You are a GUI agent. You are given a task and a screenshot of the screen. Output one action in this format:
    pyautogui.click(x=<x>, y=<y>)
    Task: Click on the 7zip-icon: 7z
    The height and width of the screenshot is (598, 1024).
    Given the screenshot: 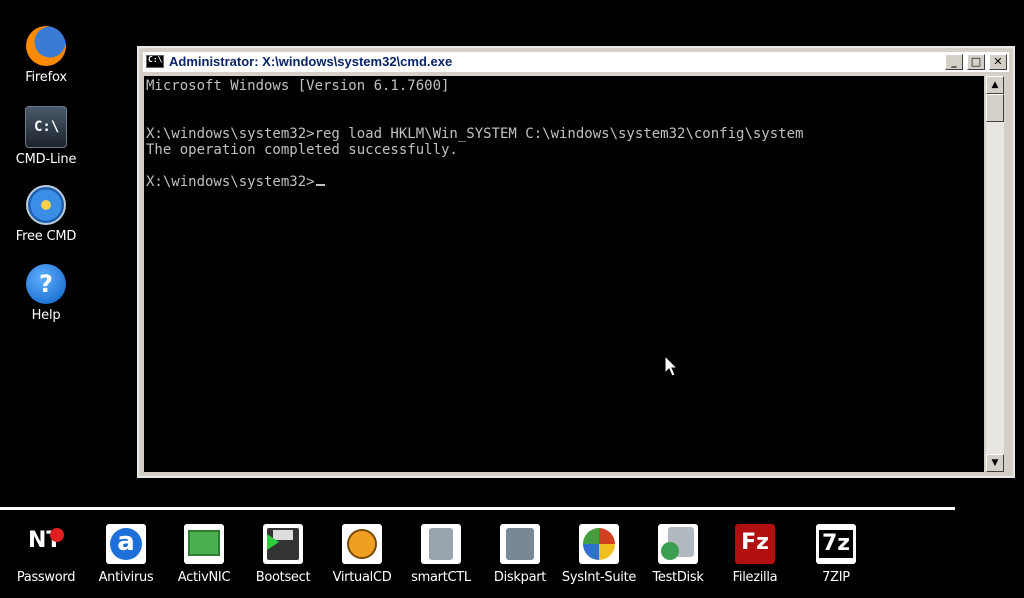 What is the action you would take?
    pyautogui.click(x=836, y=544)
    